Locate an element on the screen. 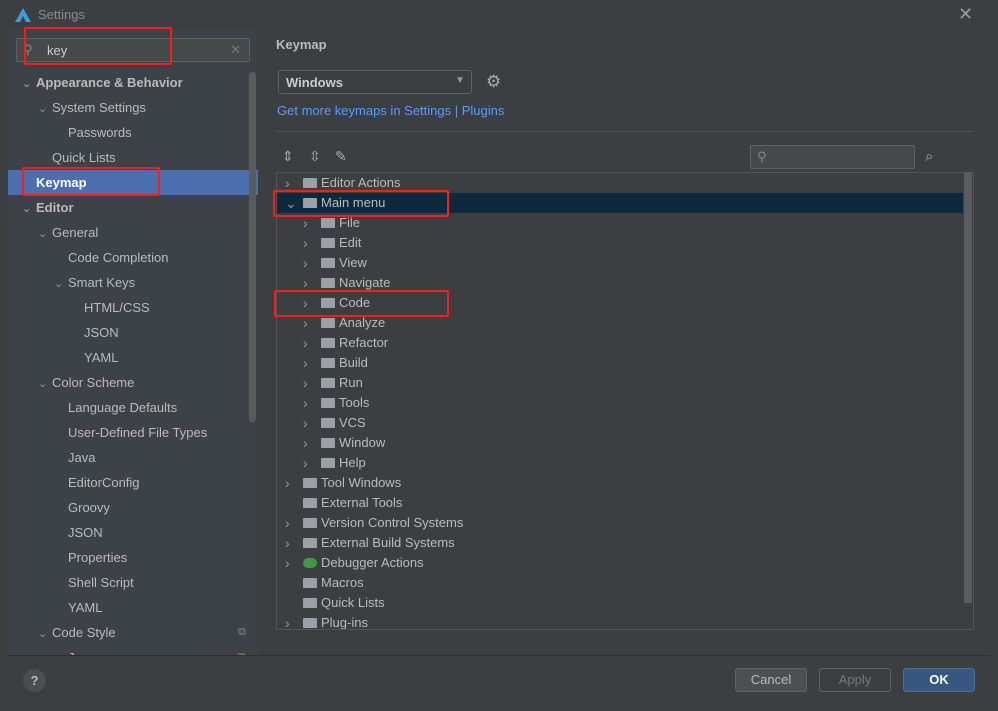  collapse-all-icon: ⇳ is located at coordinates (315, 156).